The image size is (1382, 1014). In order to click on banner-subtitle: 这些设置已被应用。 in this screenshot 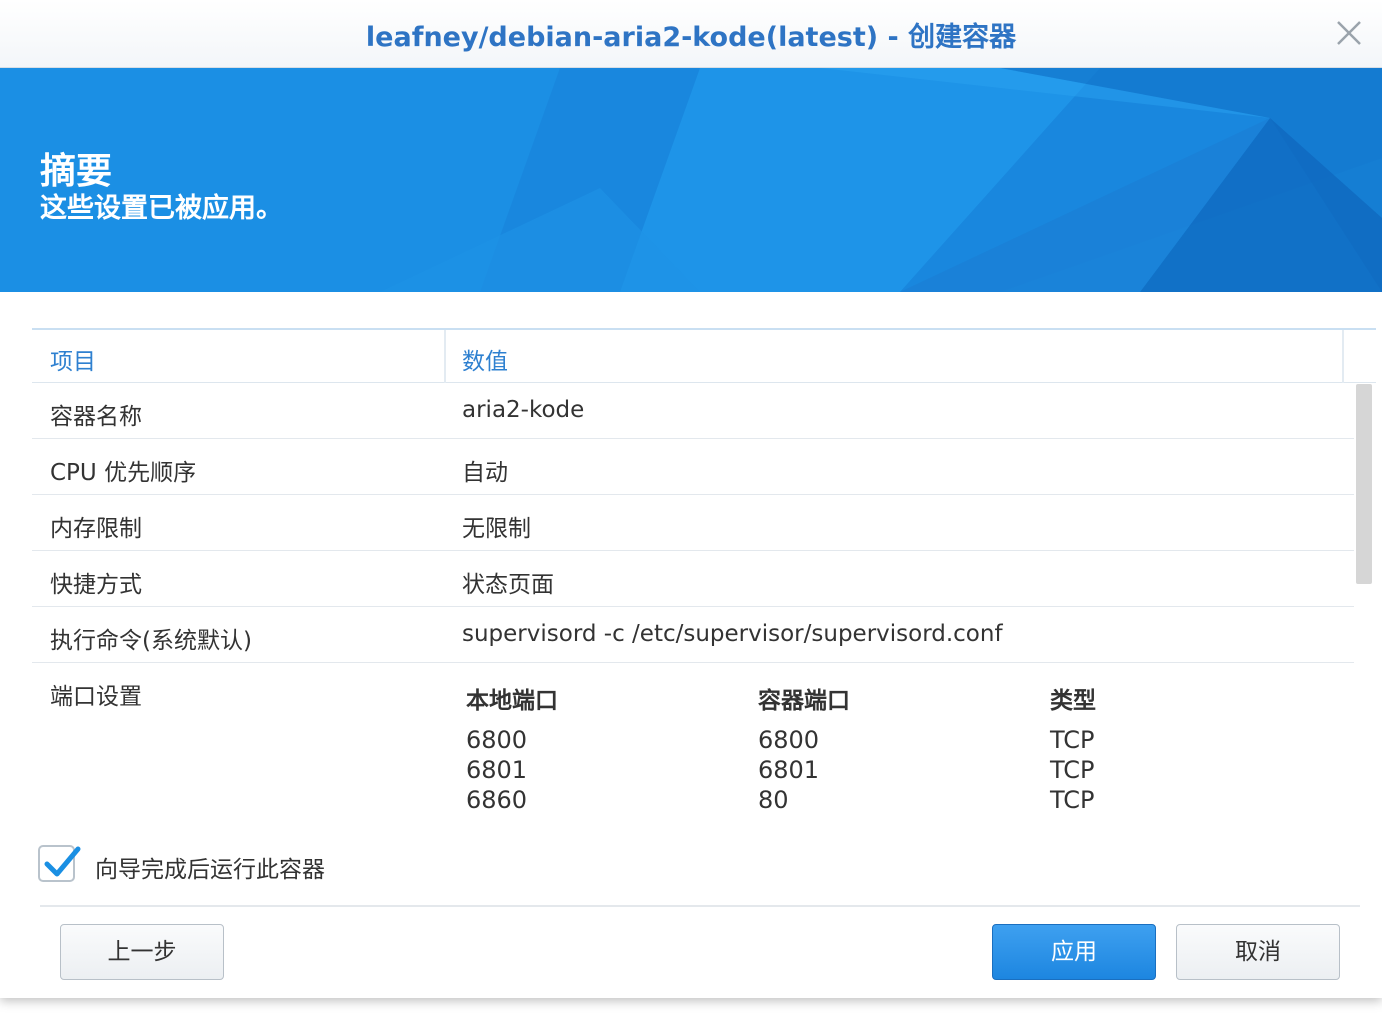, I will do `click(161, 208)`.